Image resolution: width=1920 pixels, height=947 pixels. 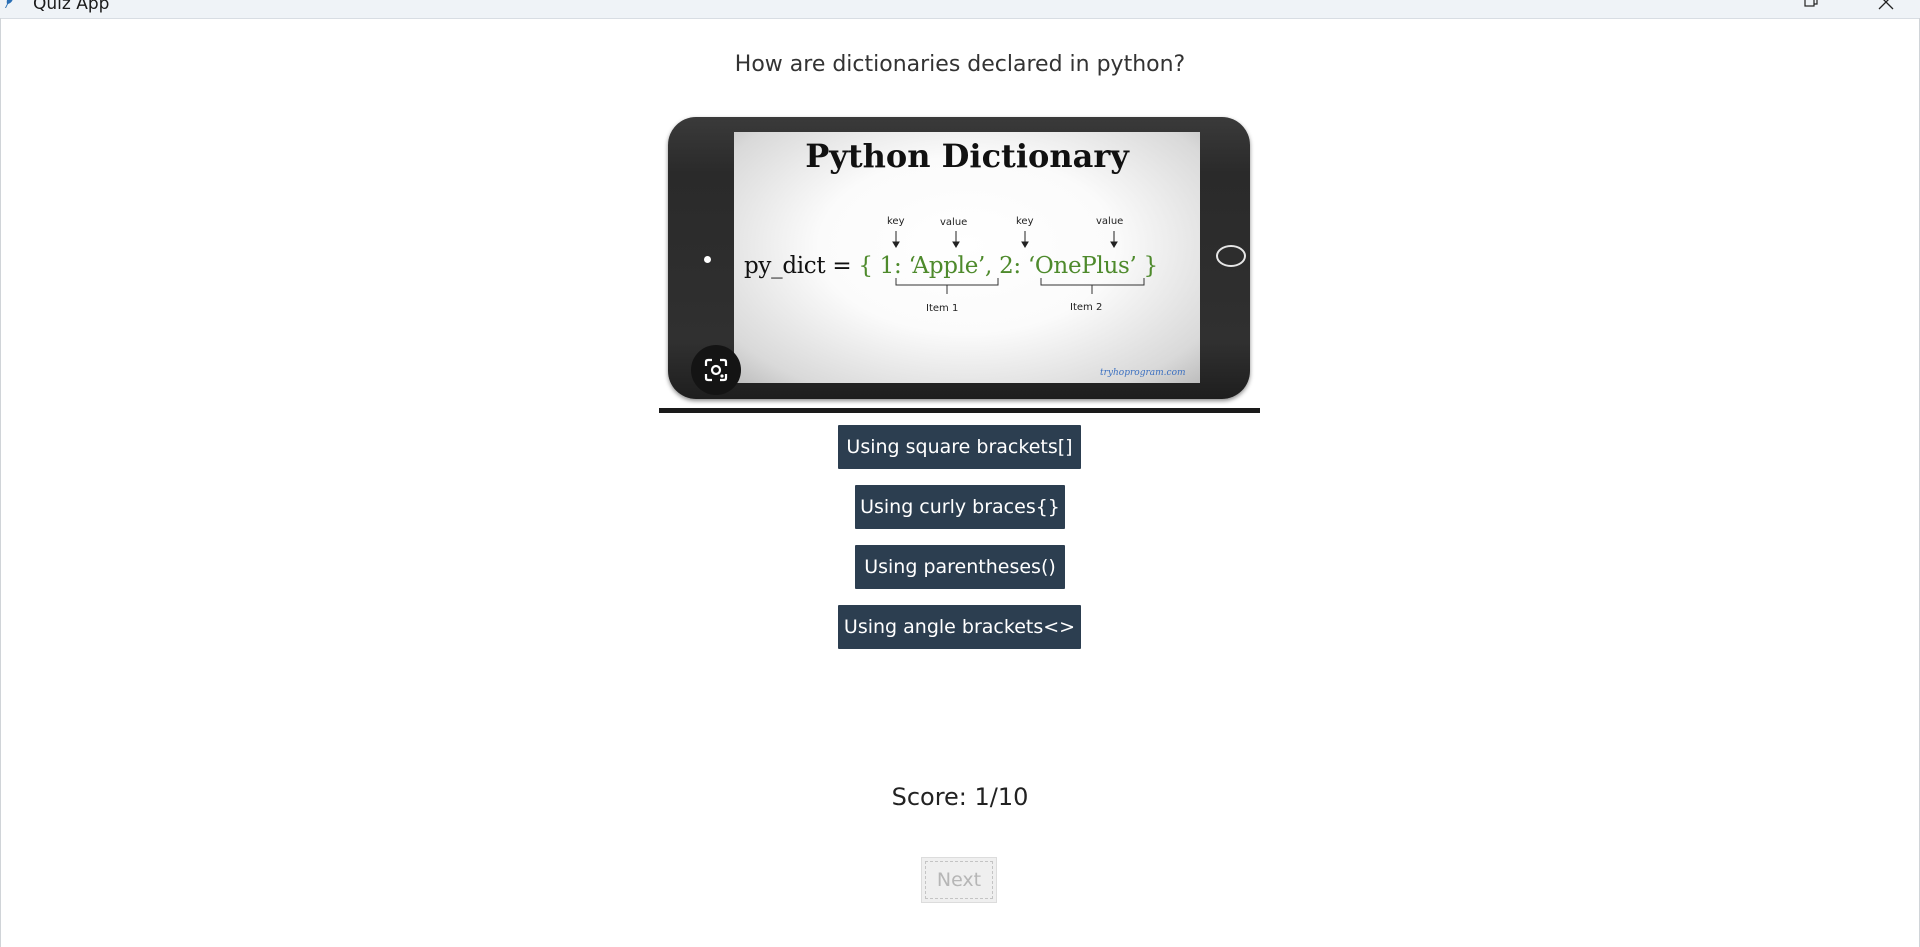 I want to click on image-watermark: tryhoprogram.com, so click(x=1143, y=373).